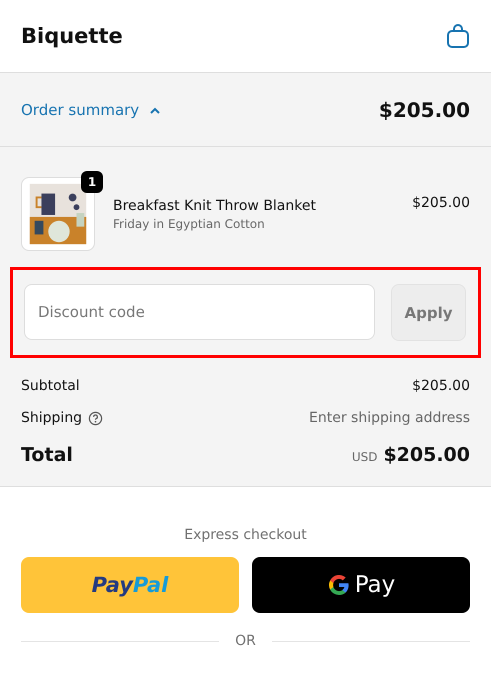 This screenshot has height=700, width=491. Describe the element at coordinates (155, 110) in the screenshot. I see `chevron-icon` at that location.